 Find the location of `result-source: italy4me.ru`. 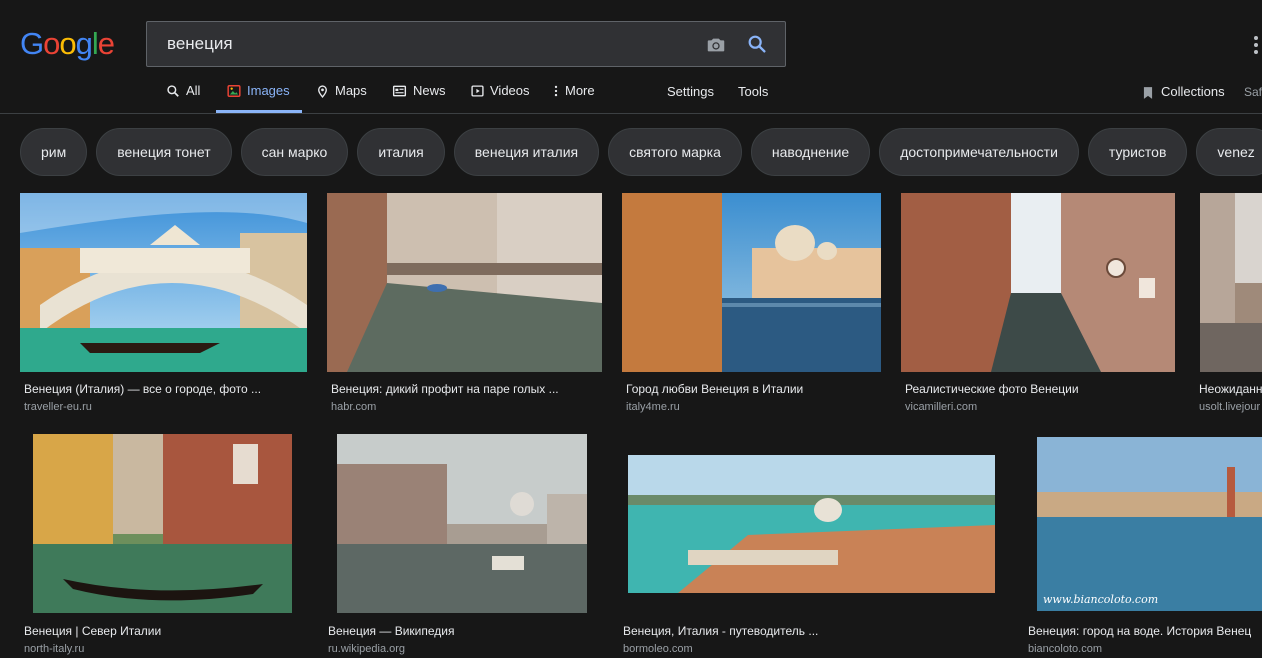

result-source: italy4me.ru is located at coordinates (753, 407).